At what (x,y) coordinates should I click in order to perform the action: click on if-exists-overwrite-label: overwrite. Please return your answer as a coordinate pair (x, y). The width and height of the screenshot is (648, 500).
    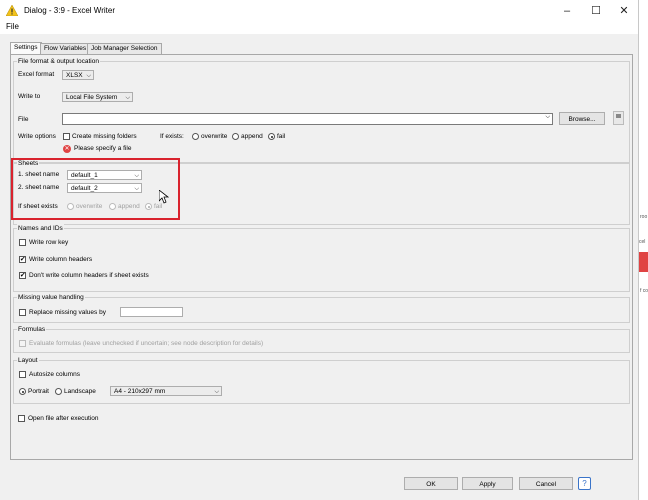
    Looking at the image, I should click on (214, 136).